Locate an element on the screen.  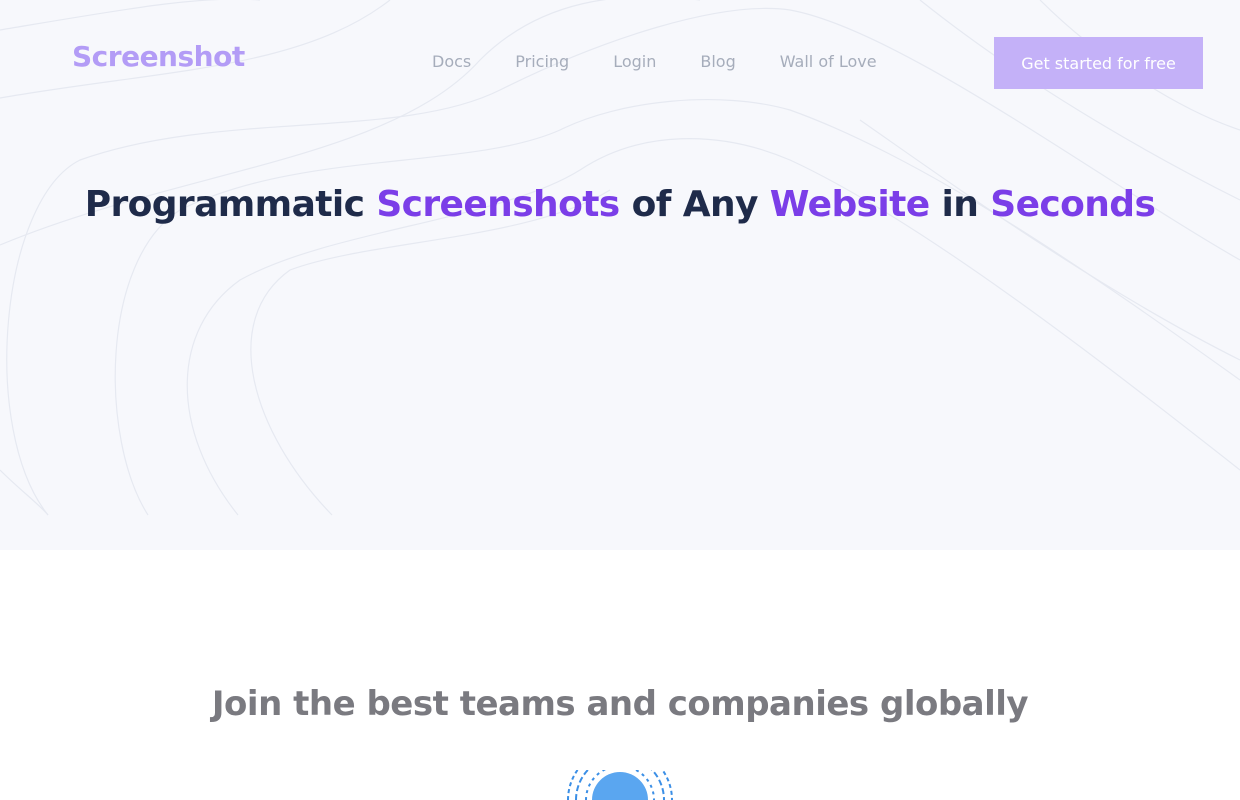
circular-dotted-logo-icon is located at coordinates (620, 785).